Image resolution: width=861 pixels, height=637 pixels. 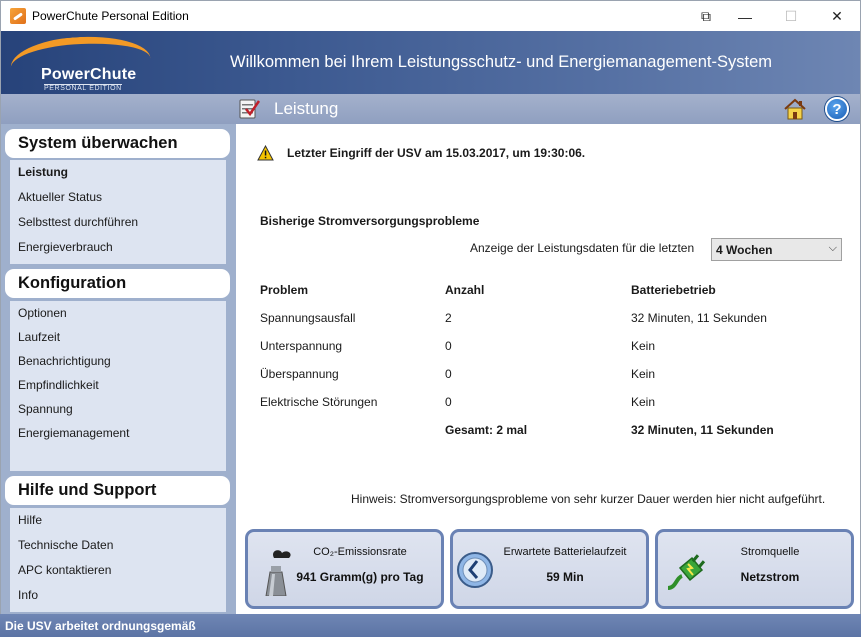 What do you see at coordinates (540, 406) in the screenshot?
I see `table-row: Elektrische Störungen 0 Kein` at bounding box center [540, 406].